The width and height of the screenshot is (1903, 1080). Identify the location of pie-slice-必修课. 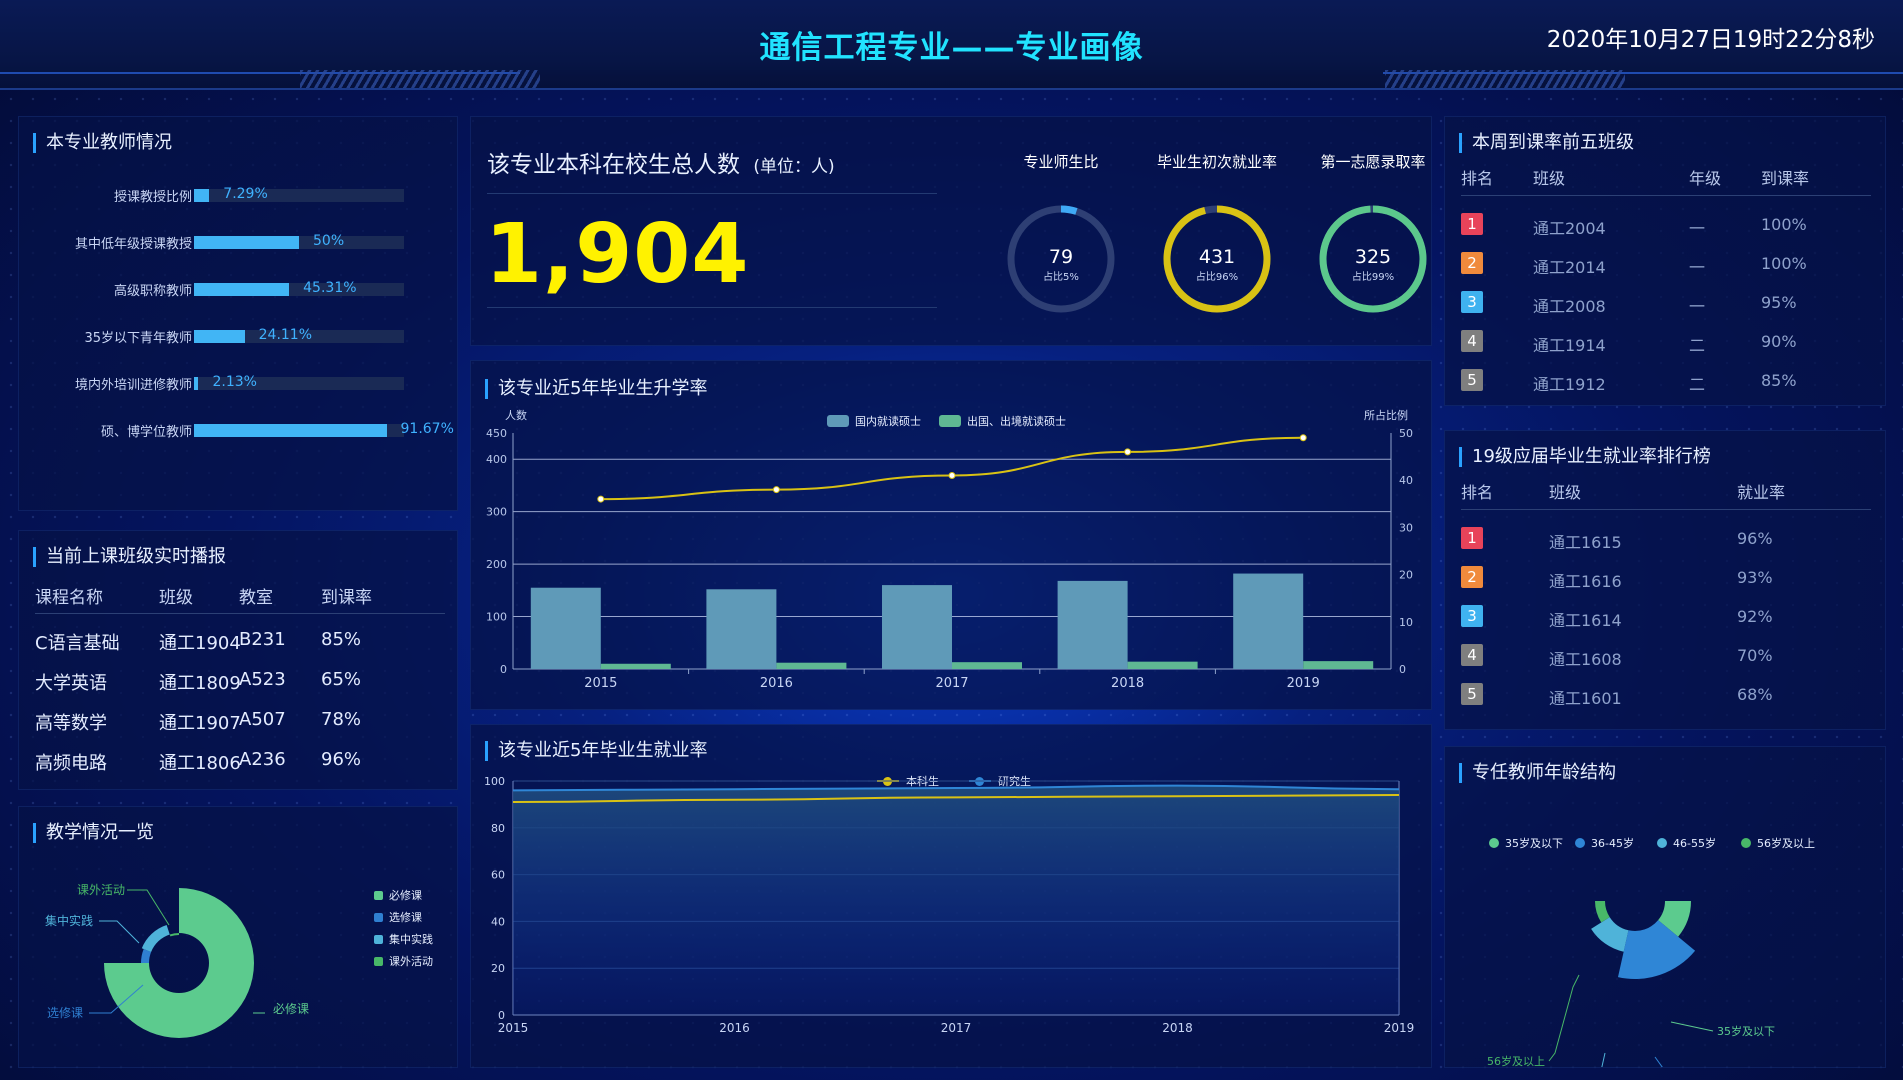
(179, 963).